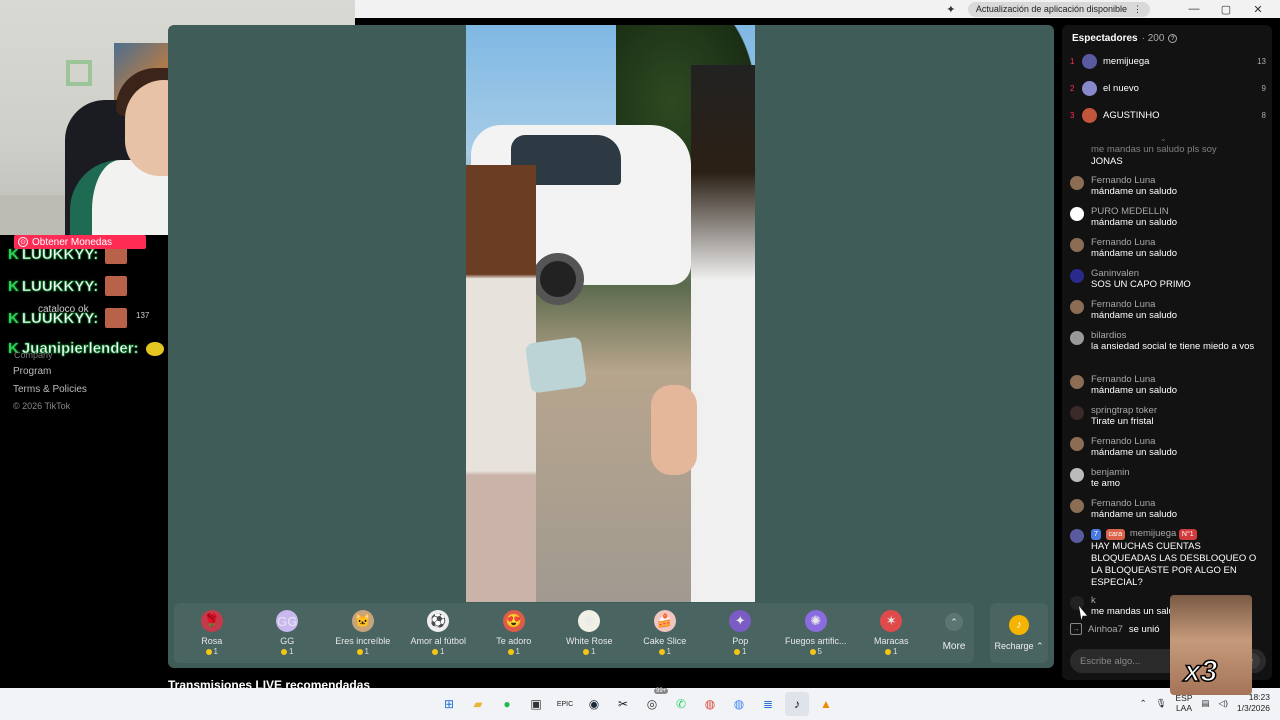 The image size is (1280, 720). Describe the element at coordinates (32, 371) in the screenshot. I see `footer-link-program: Program` at that location.